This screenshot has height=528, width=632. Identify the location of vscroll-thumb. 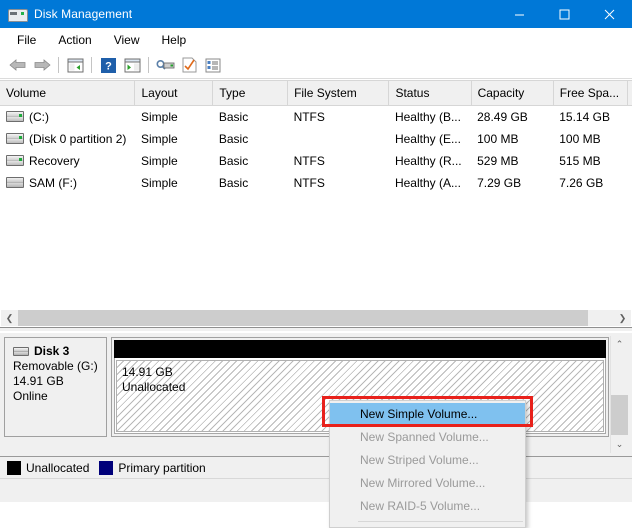
(619, 415).